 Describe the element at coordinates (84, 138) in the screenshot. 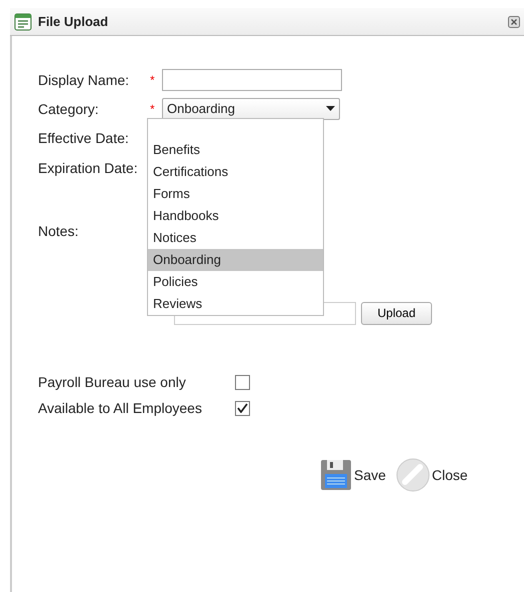

I see `field-label: Effective Date:` at that location.